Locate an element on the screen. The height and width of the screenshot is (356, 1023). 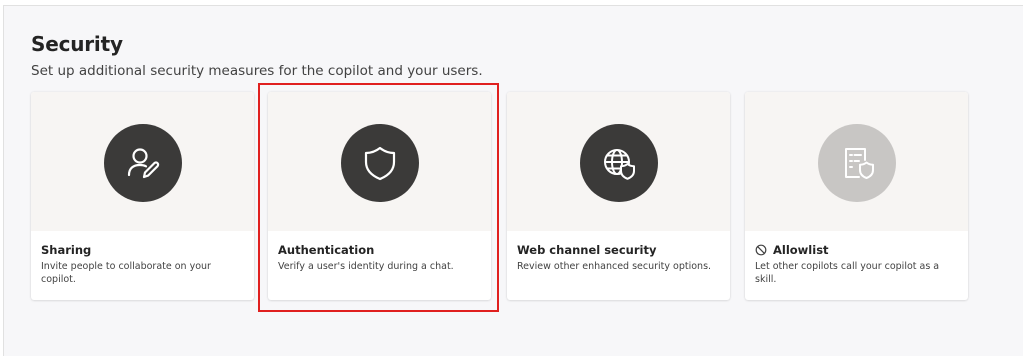
card-title-text: Allowlist is located at coordinates (801, 250).